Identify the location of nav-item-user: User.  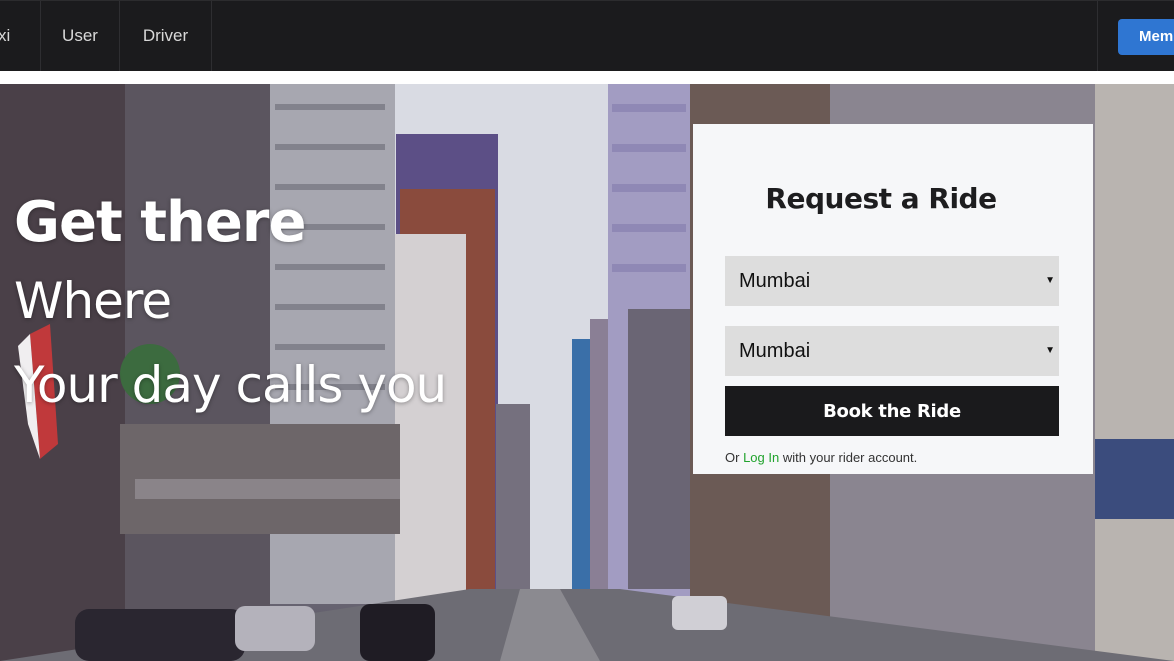
(80, 36).